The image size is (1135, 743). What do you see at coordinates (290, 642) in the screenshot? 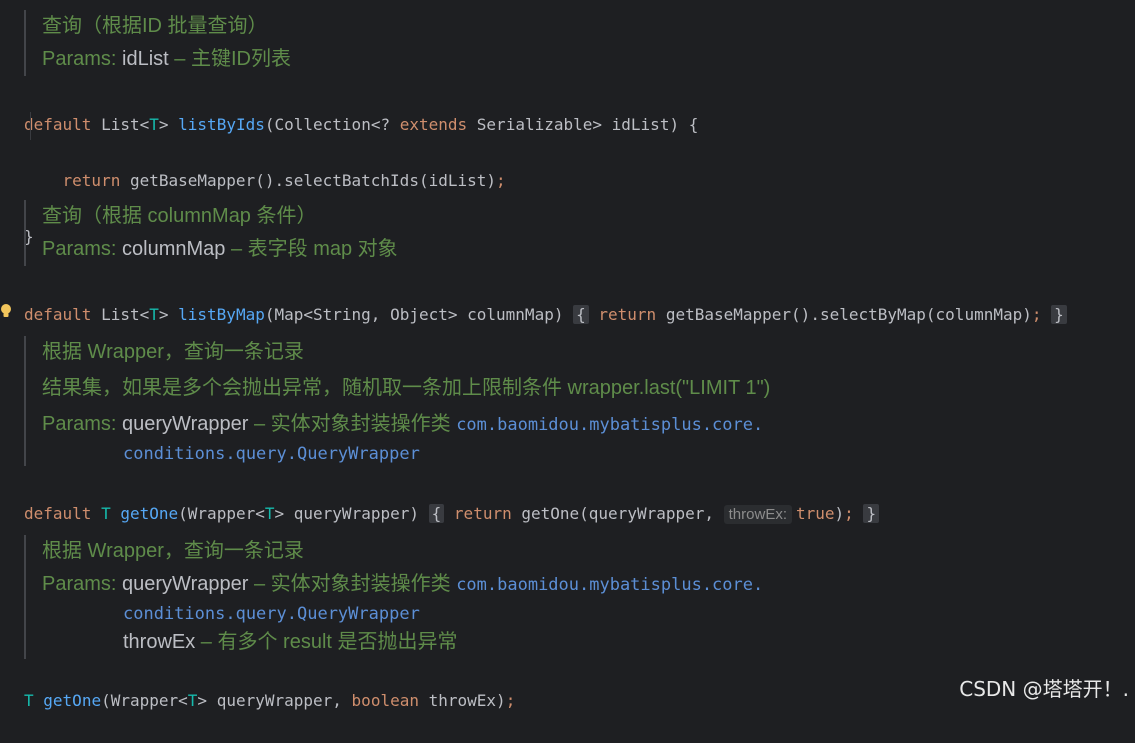
I see `doc-param-2: throwEx – 有多个 result 是否抛出异常` at bounding box center [290, 642].